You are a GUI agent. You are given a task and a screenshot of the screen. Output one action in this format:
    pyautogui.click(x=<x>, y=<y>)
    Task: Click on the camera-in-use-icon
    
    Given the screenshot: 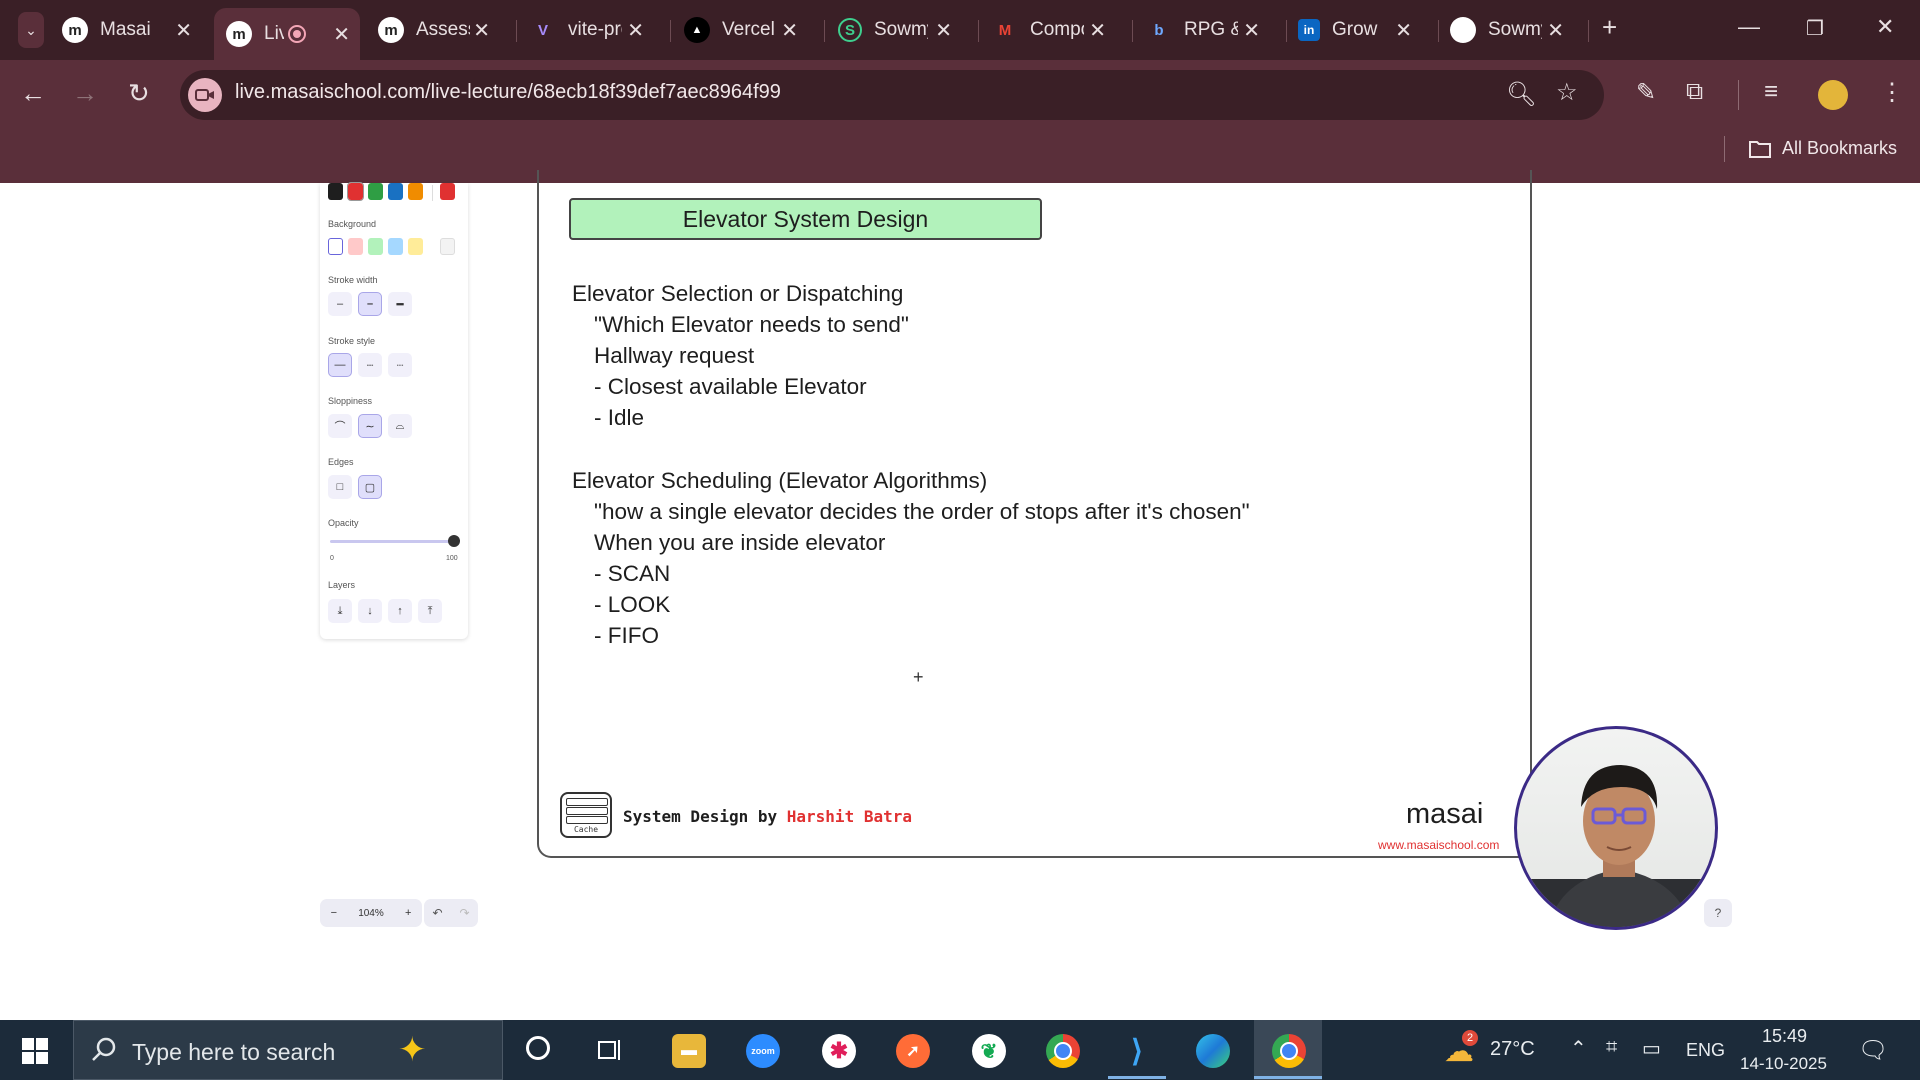 What is the action you would take?
    pyautogui.click(x=205, y=95)
    